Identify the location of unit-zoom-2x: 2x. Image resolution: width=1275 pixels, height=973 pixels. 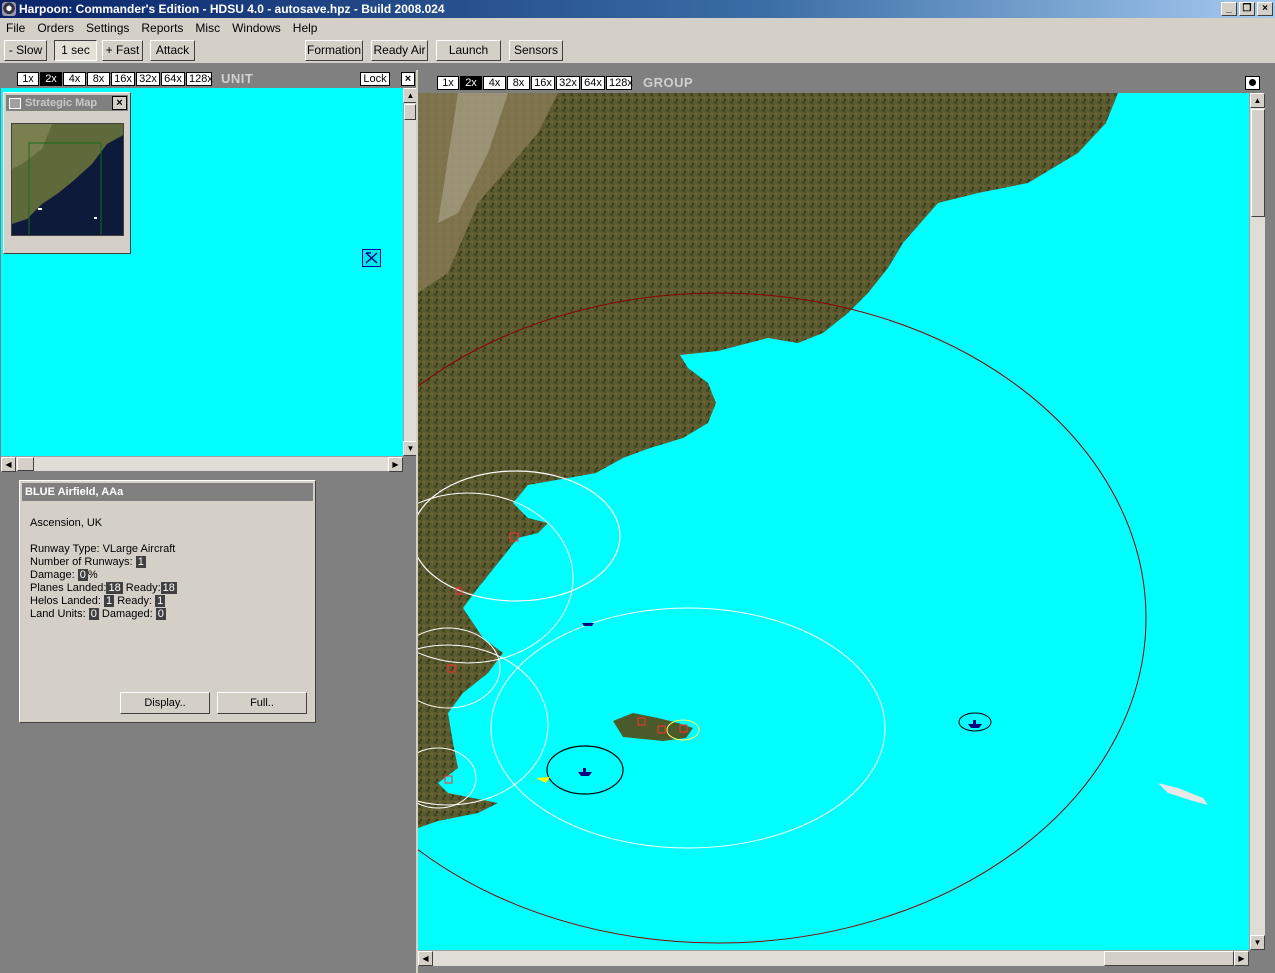
(51, 79).